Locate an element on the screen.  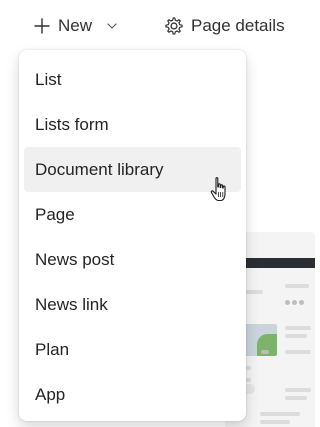
chevron-down-icon is located at coordinates (112, 26).